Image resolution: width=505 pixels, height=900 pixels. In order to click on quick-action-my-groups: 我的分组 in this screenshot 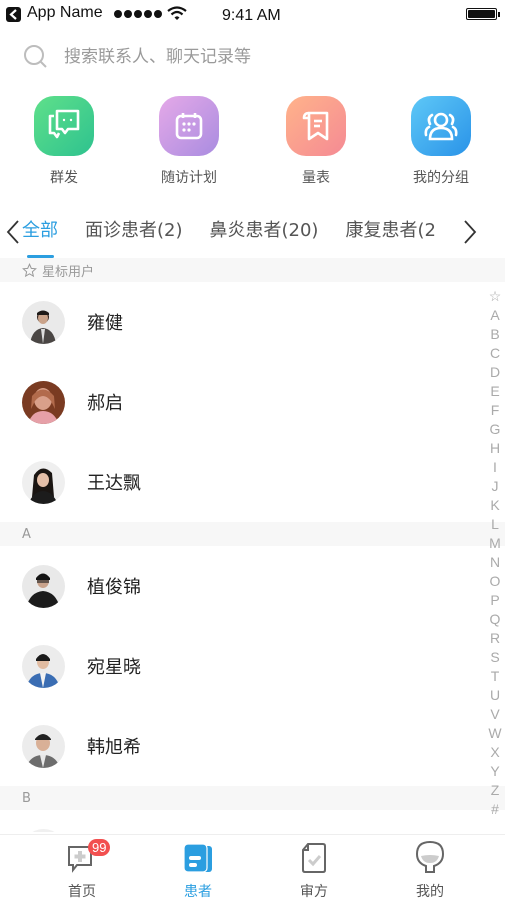, I will do `click(441, 141)`.